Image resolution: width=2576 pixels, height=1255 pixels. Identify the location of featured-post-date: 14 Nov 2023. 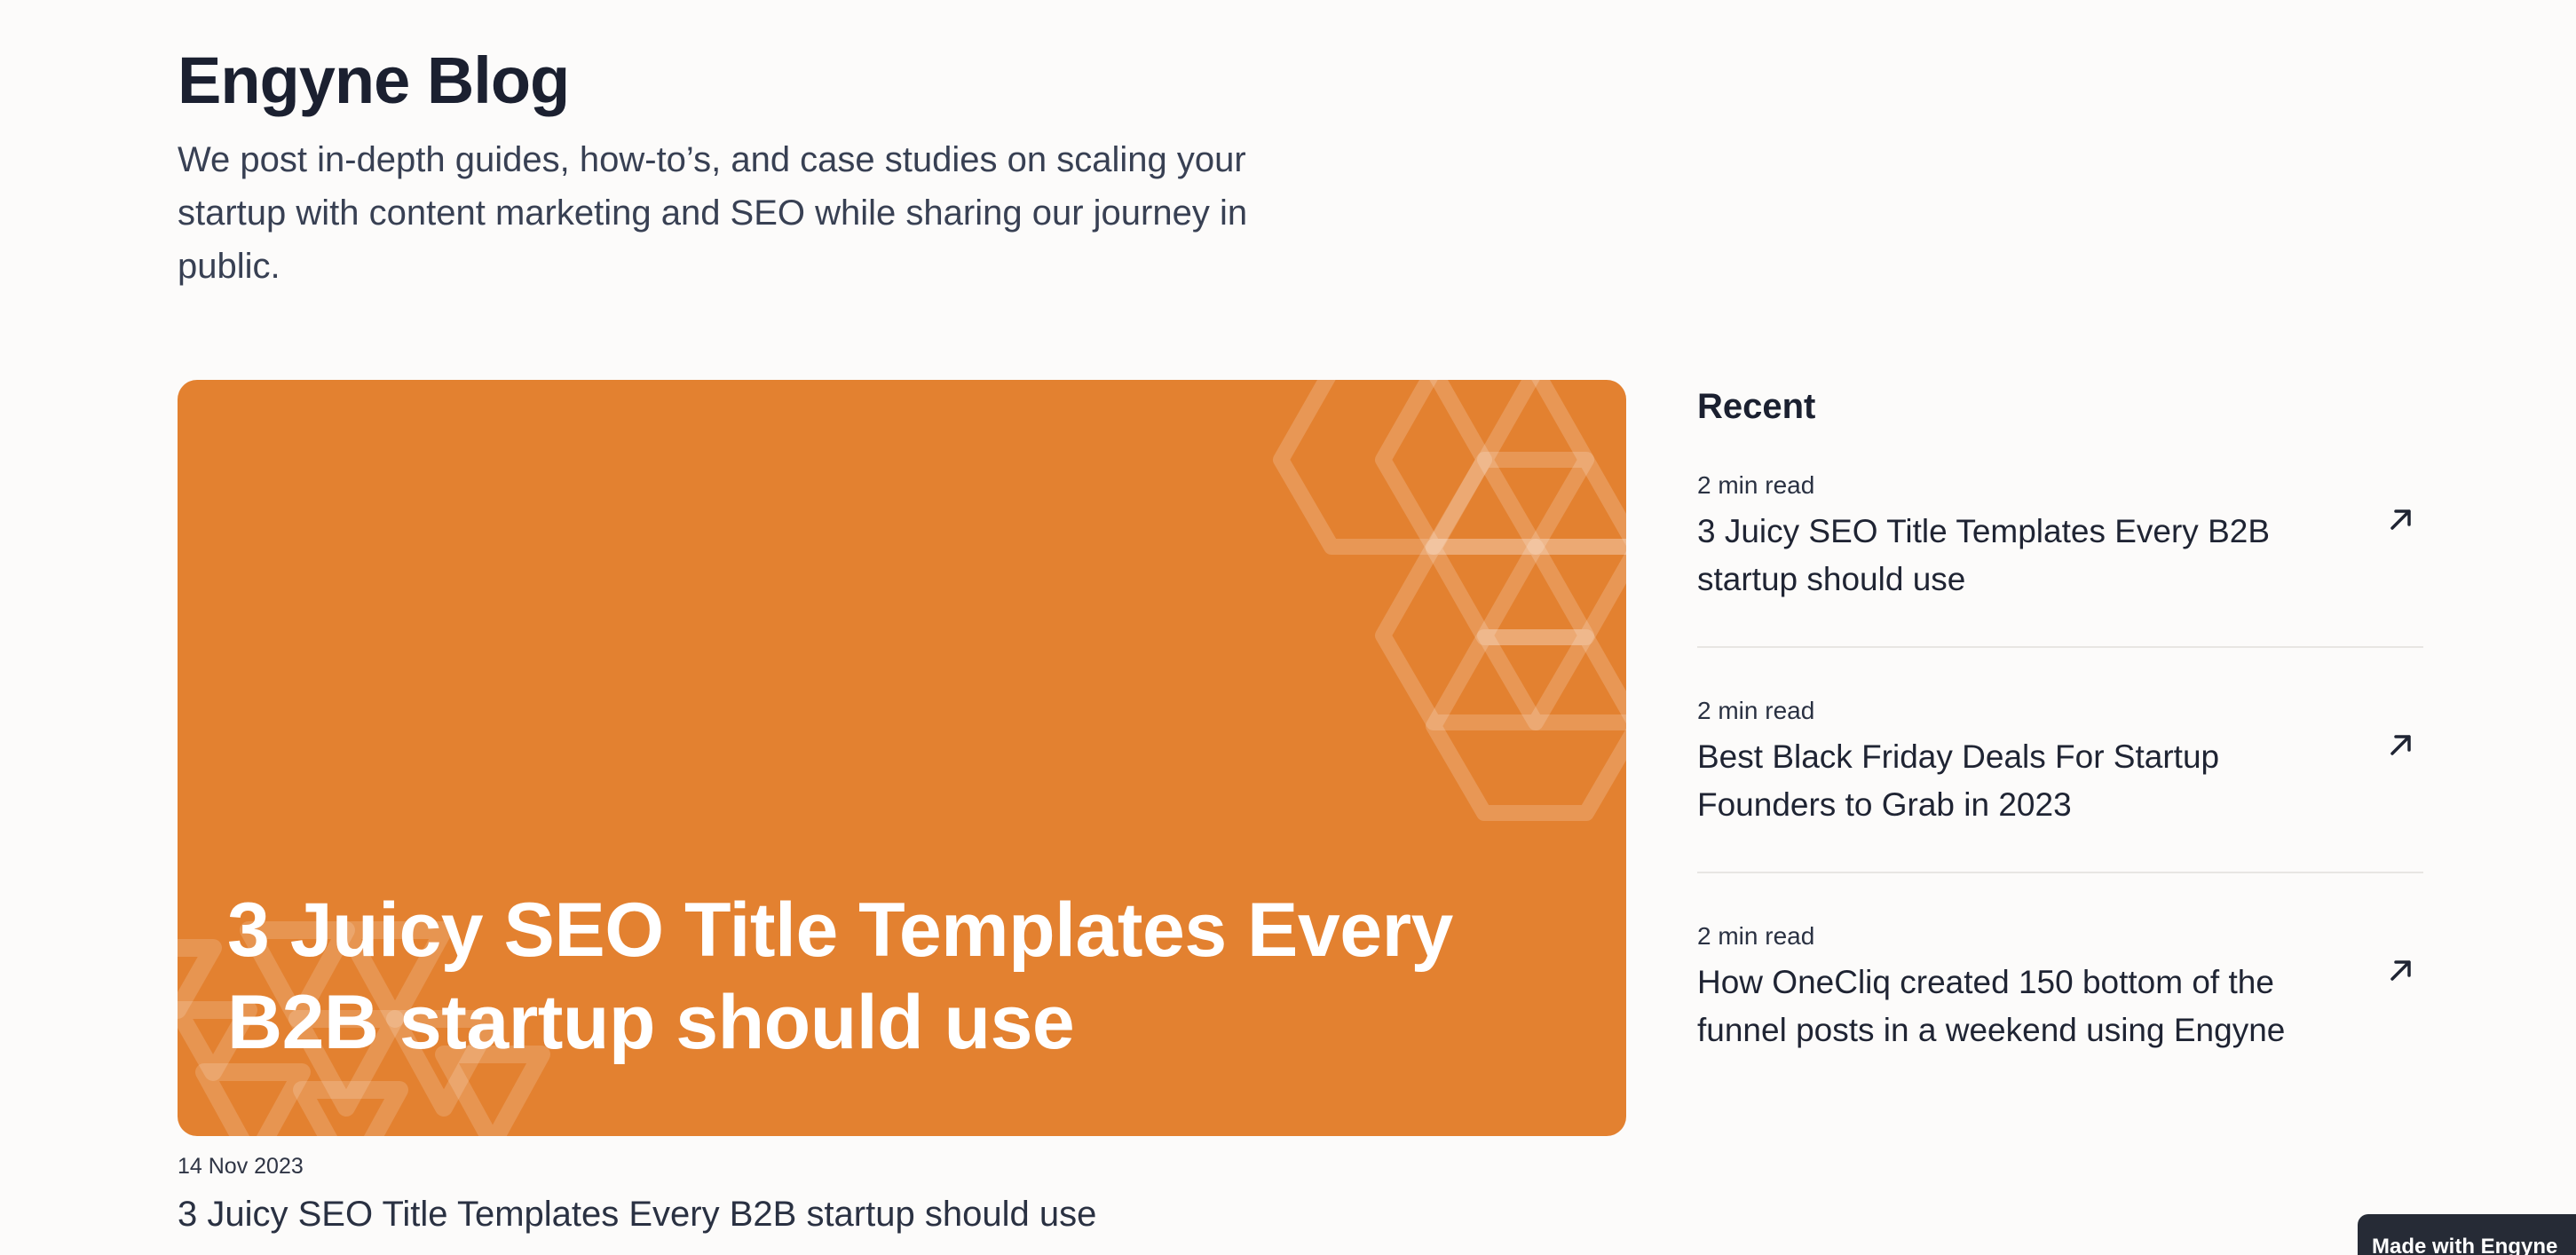
(241, 1166).